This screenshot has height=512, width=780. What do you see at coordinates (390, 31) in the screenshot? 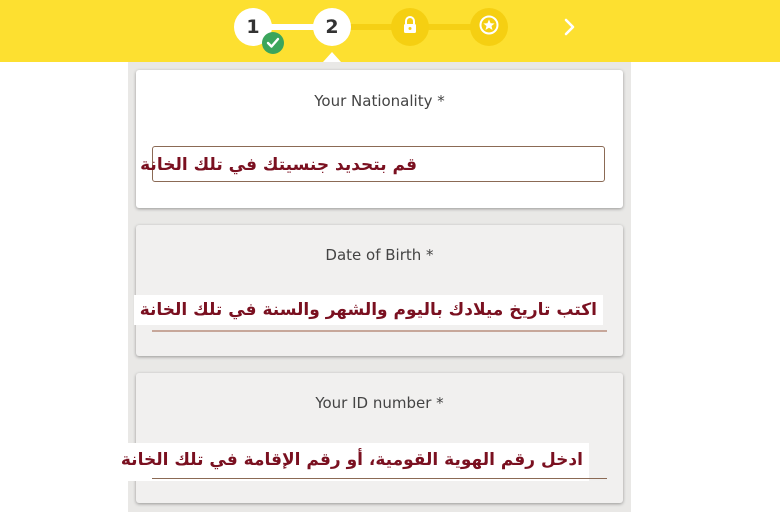
I see `wizard-header: 1 2` at bounding box center [390, 31].